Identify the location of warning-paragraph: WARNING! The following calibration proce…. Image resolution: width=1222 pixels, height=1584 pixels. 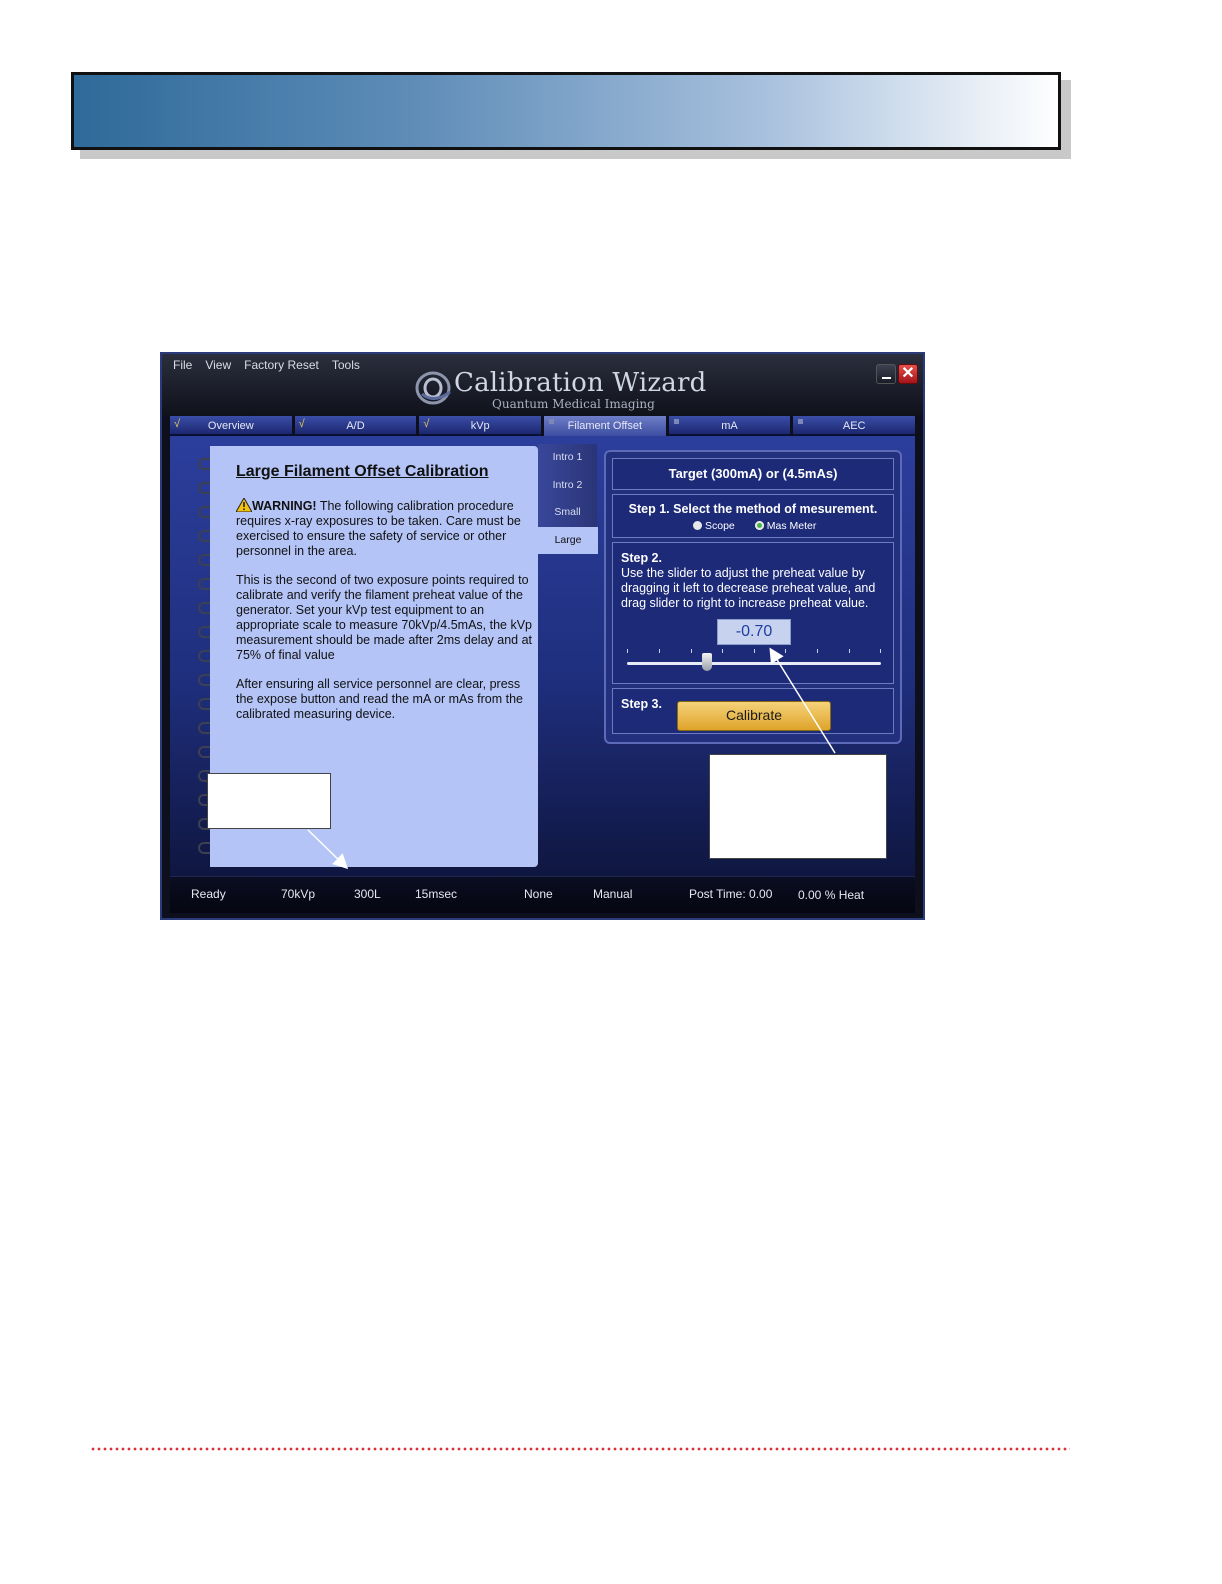
(384, 528).